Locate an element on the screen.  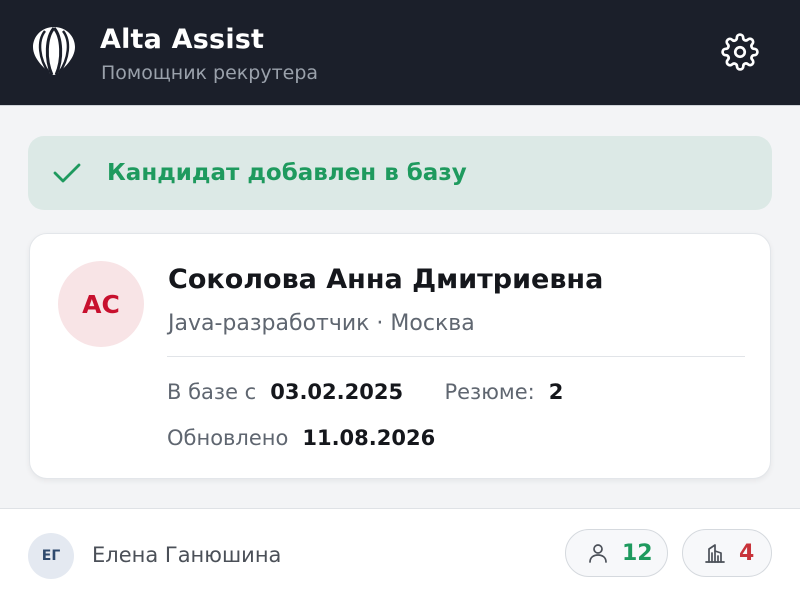
user-name: Елена Ганюшина is located at coordinates (187, 555).